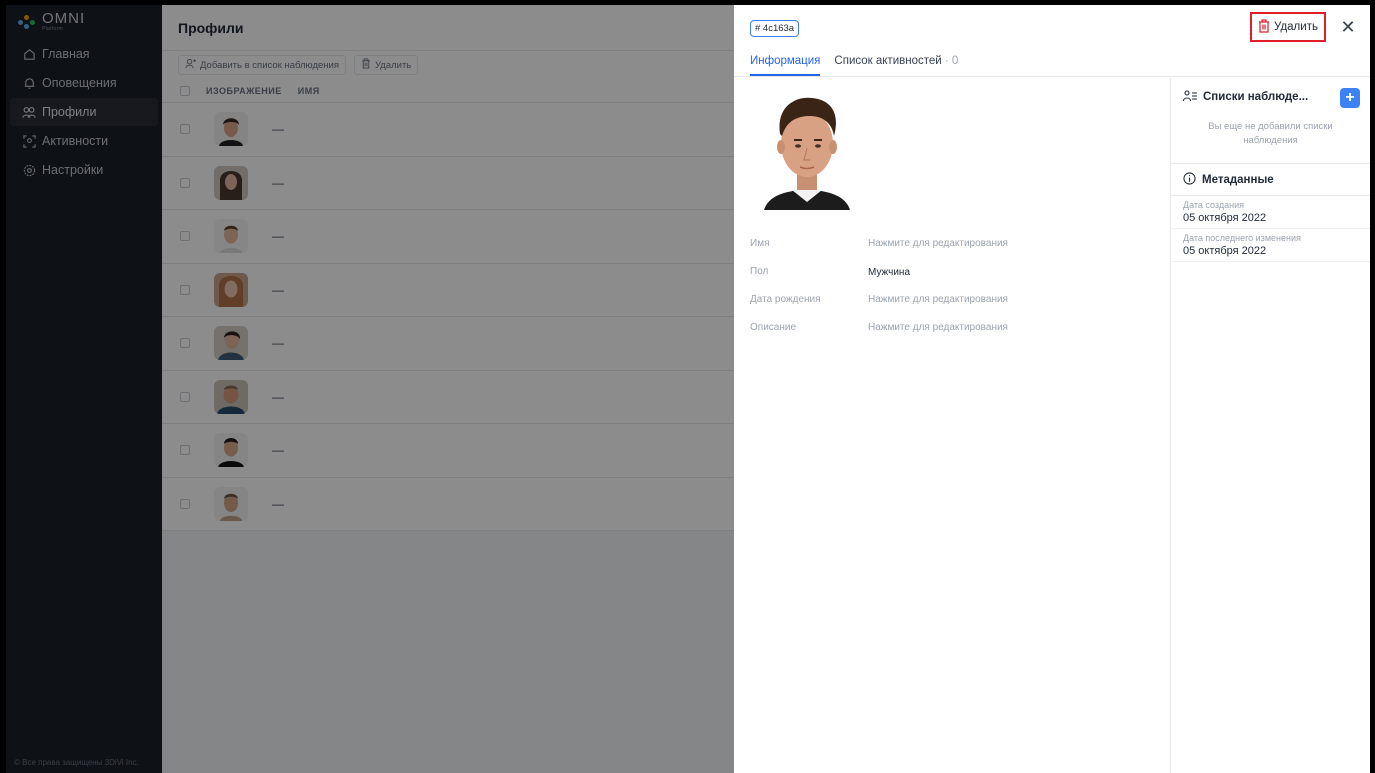 Image resolution: width=1375 pixels, height=773 pixels. I want to click on select-all-checkbox, so click(185, 90).